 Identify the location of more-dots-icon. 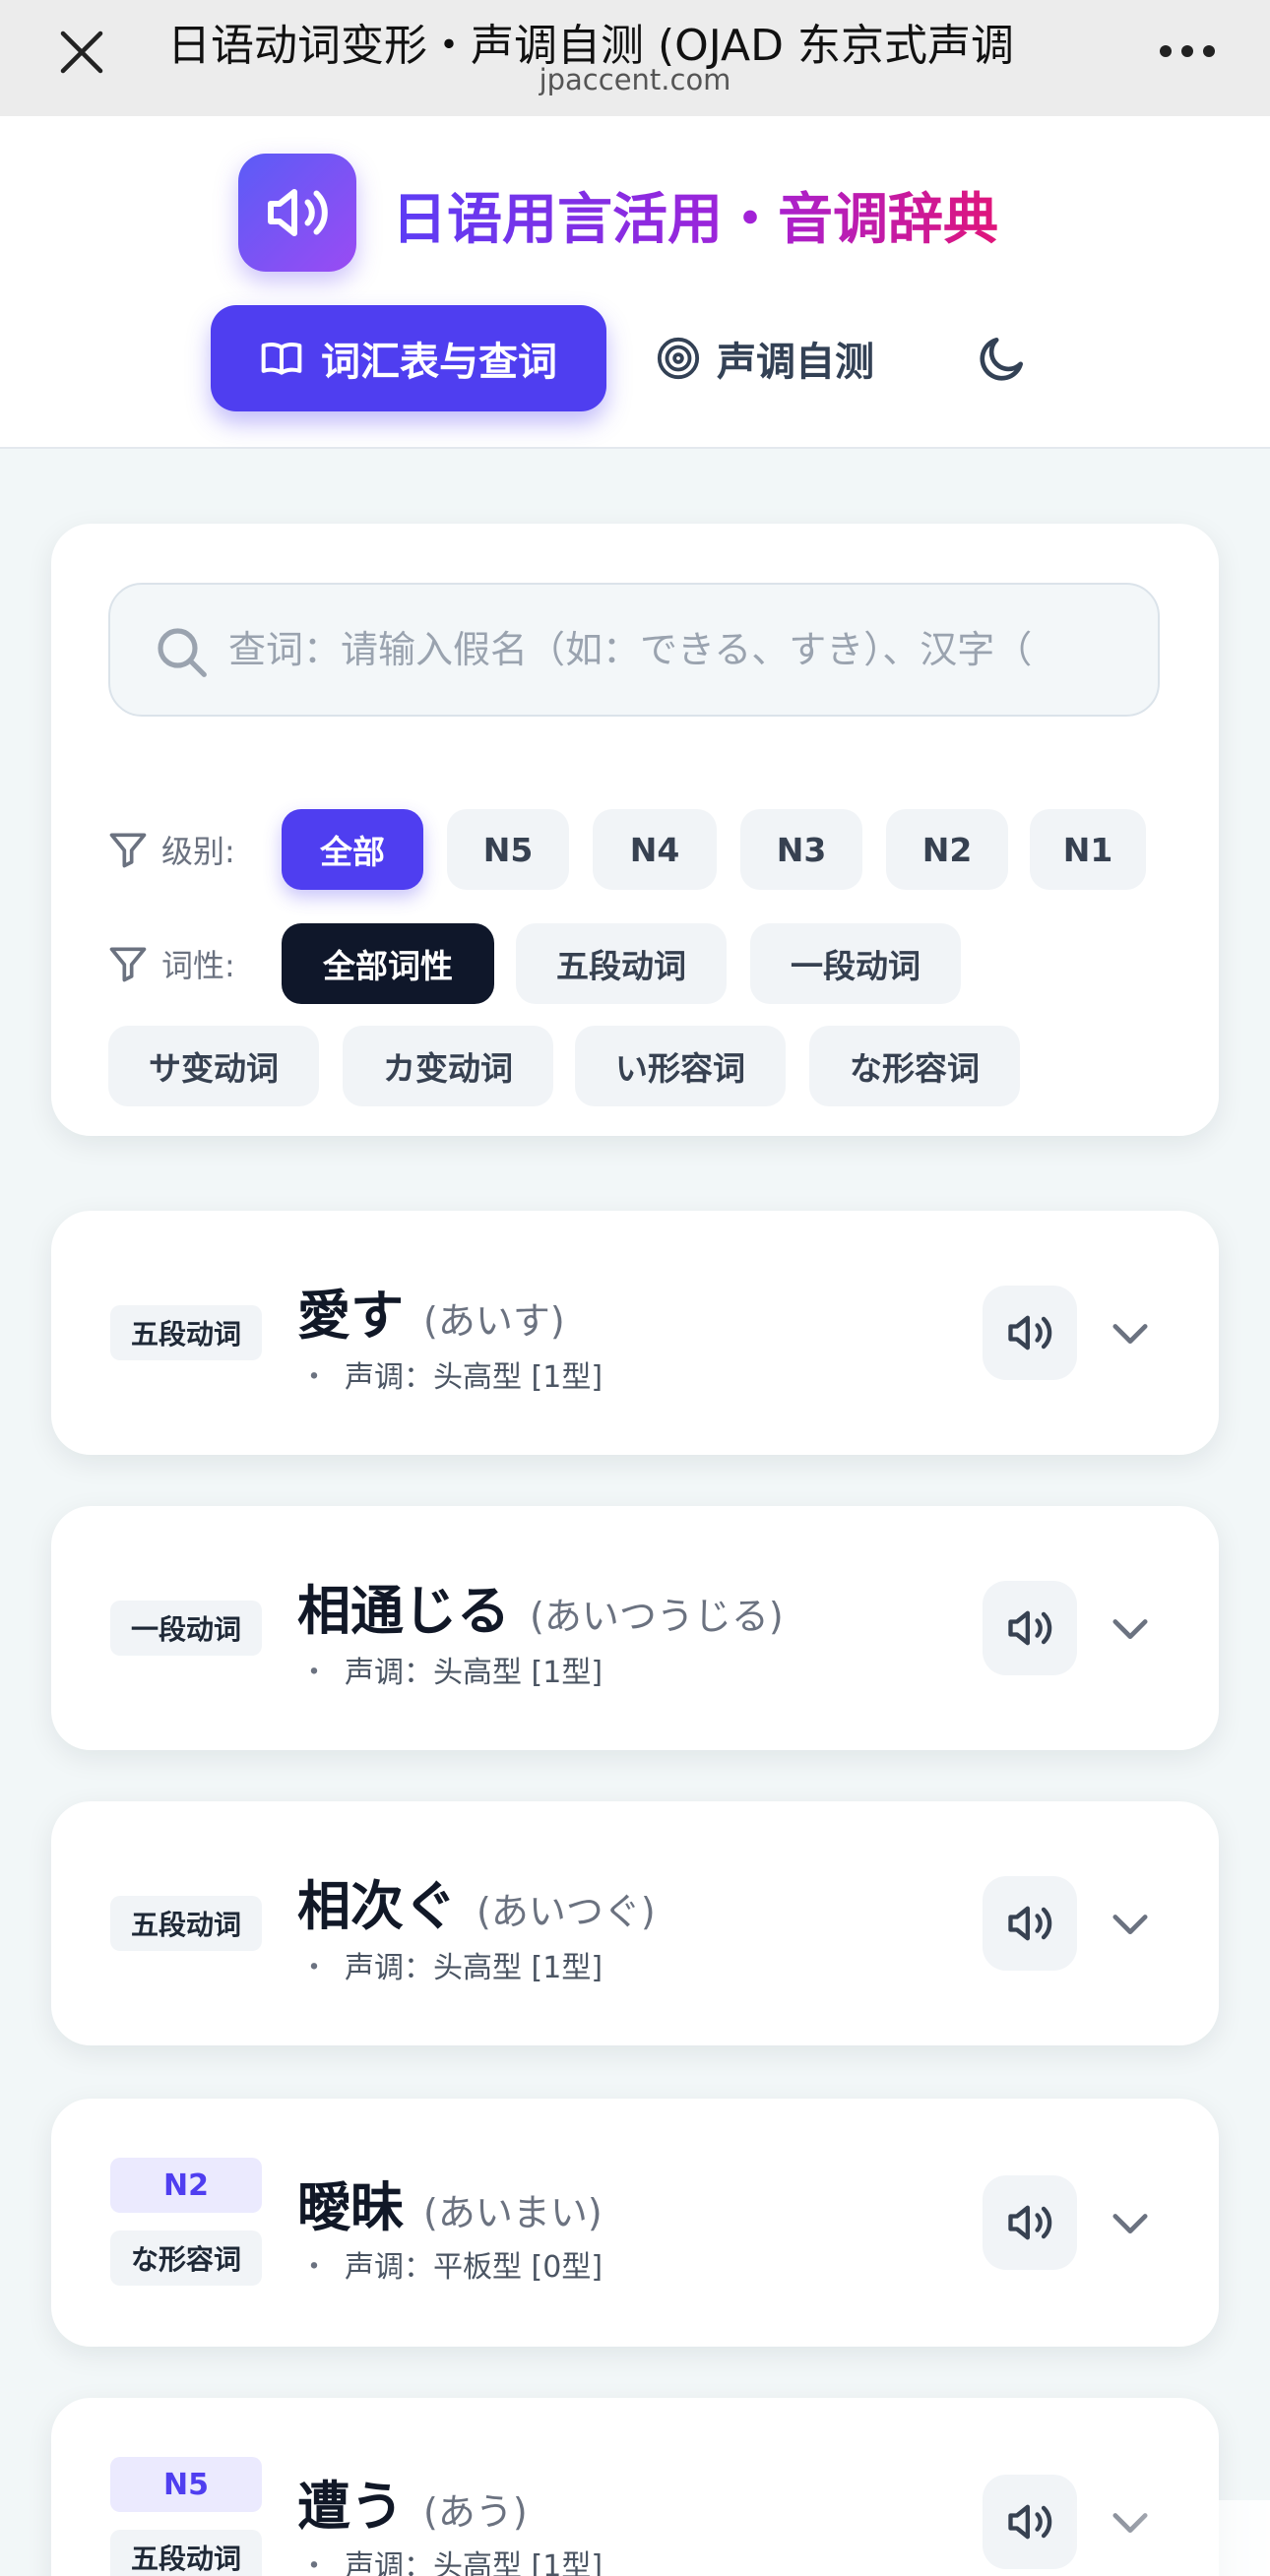
(1187, 51).